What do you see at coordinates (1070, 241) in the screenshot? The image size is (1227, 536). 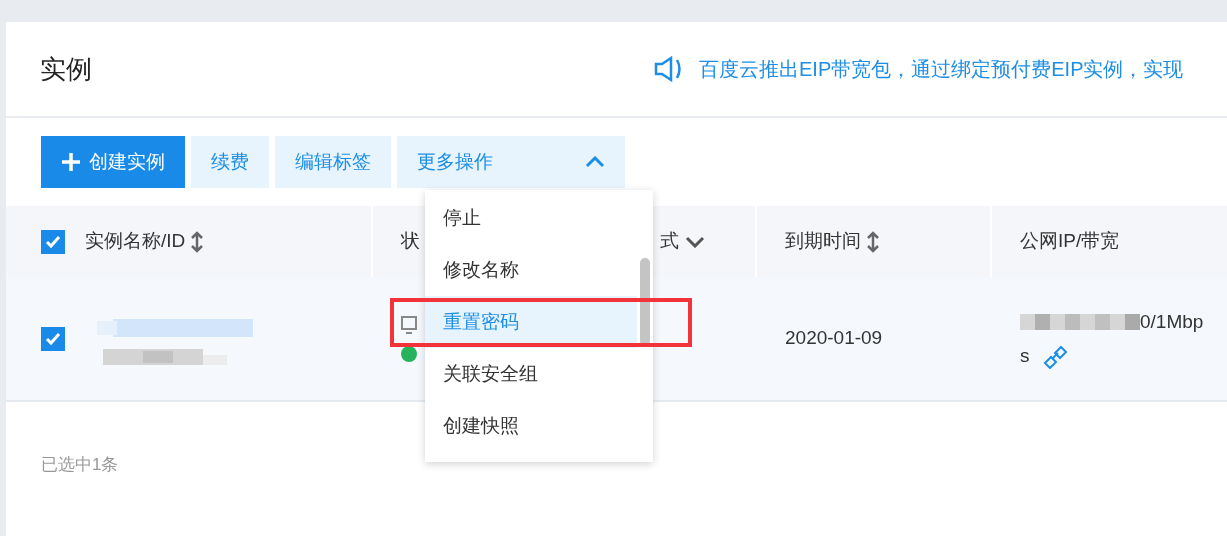 I see `column-header: 公网IP/带宽` at bounding box center [1070, 241].